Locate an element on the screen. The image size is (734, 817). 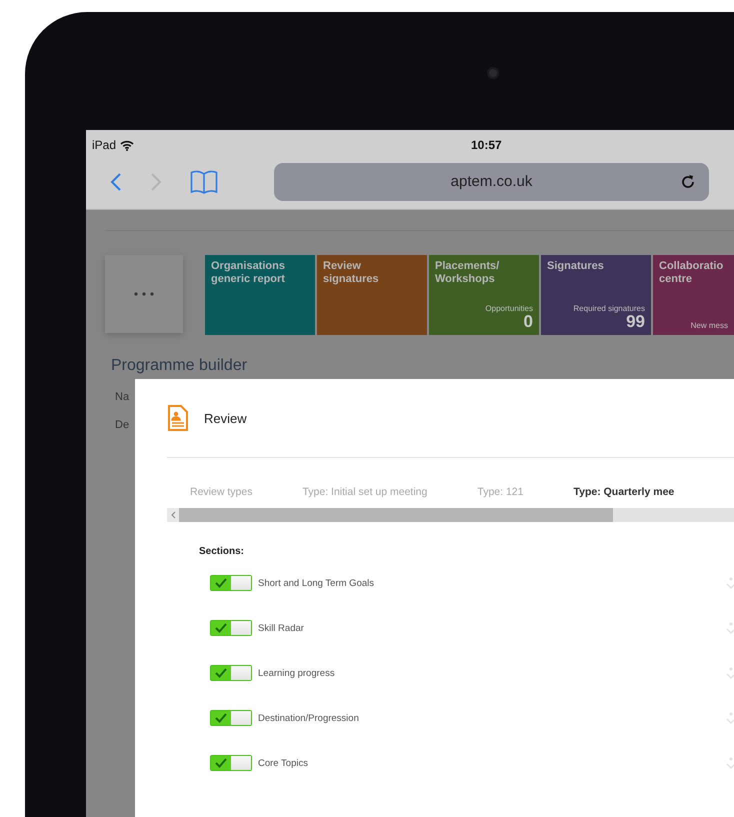
reload-icon is located at coordinates (688, 181).